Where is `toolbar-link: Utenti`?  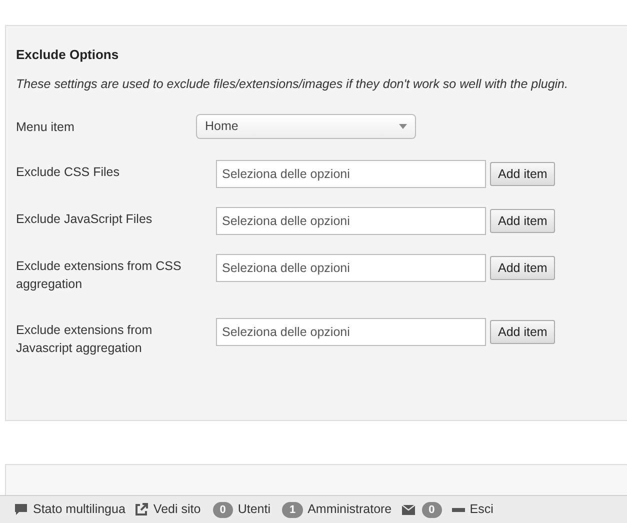 toolbar-link: Utenti is located at coordinates (254, 509).